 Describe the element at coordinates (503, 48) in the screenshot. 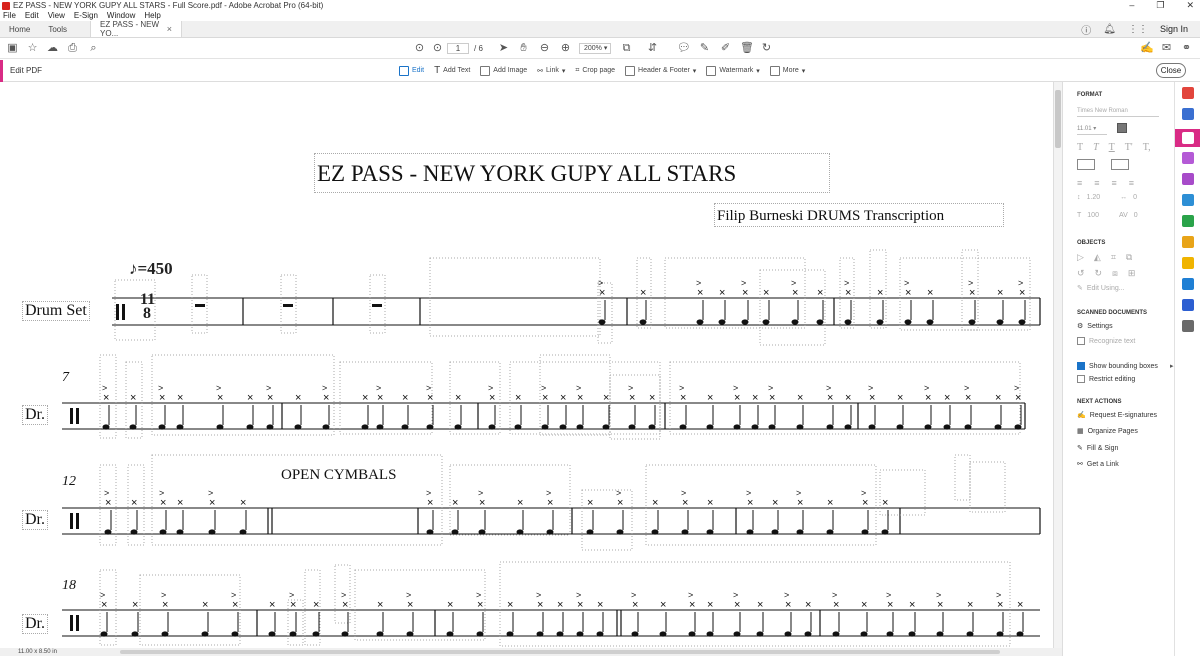

I see `select-cursor-icon: ➤` at that location.